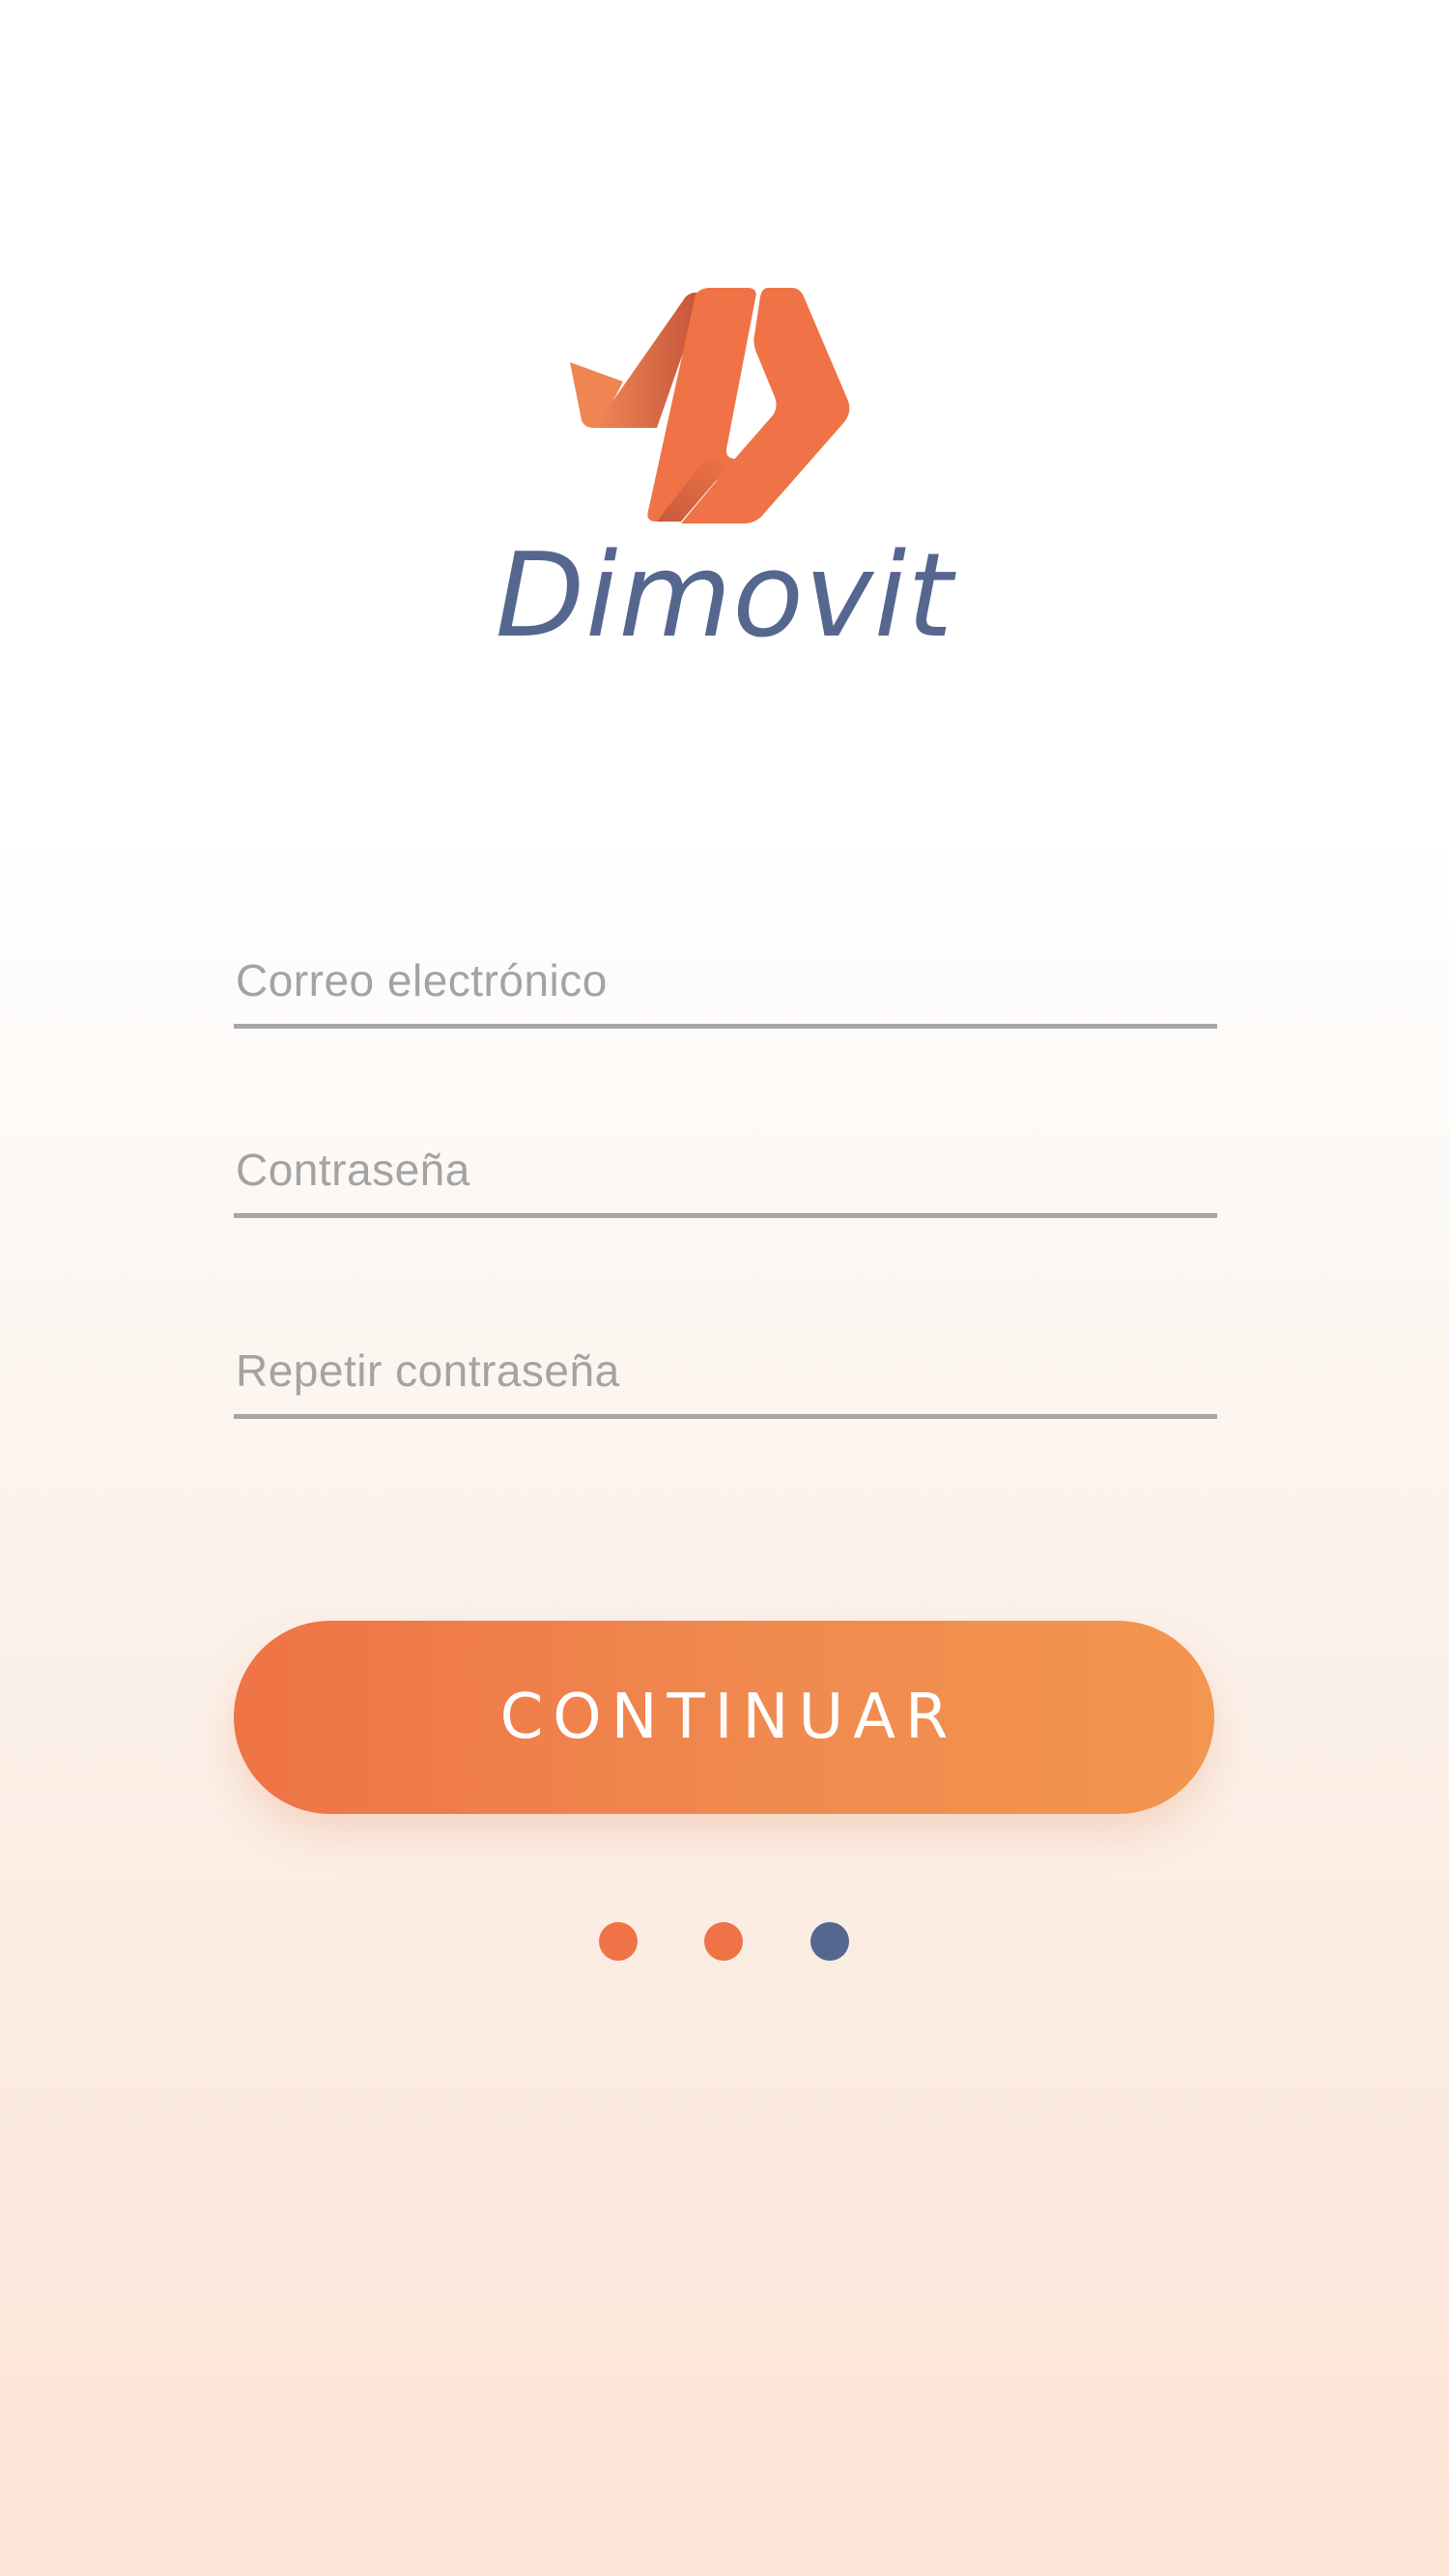  I want to click on repeat-password-input, so click(725, 1370).